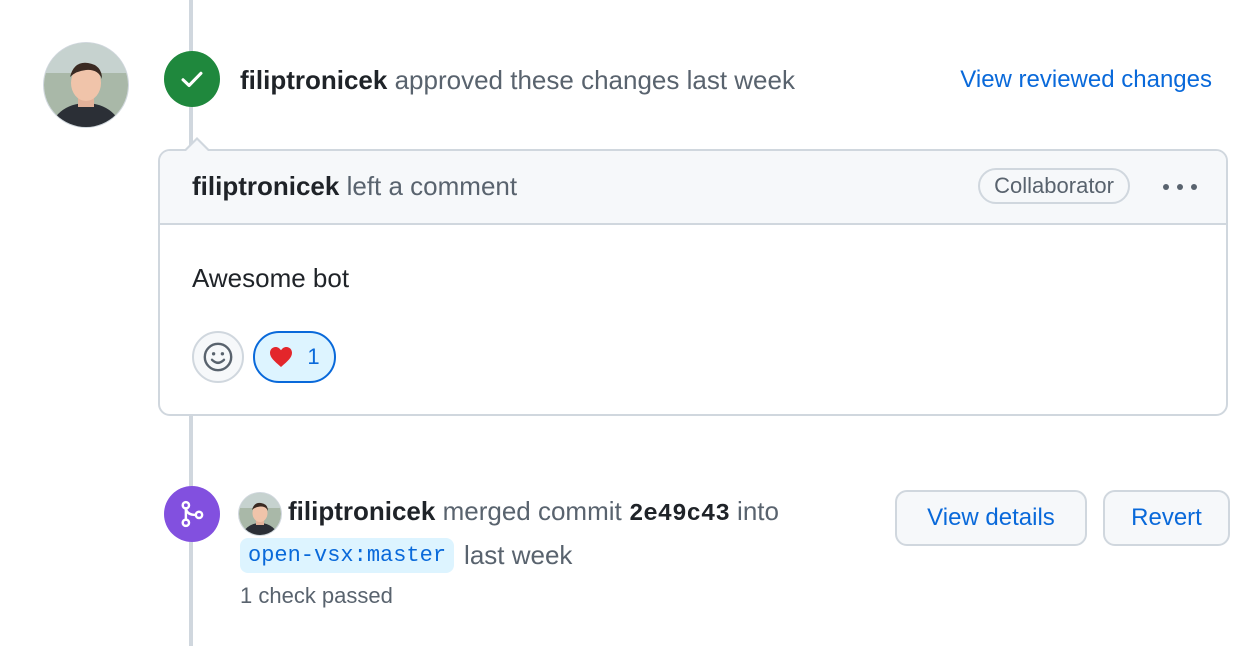 The height and width of the screenshot is (646, 1256). Describe the element at coordinates (594, 80) in the screenshot. I see `review-action: approved these changes last week` at that location.